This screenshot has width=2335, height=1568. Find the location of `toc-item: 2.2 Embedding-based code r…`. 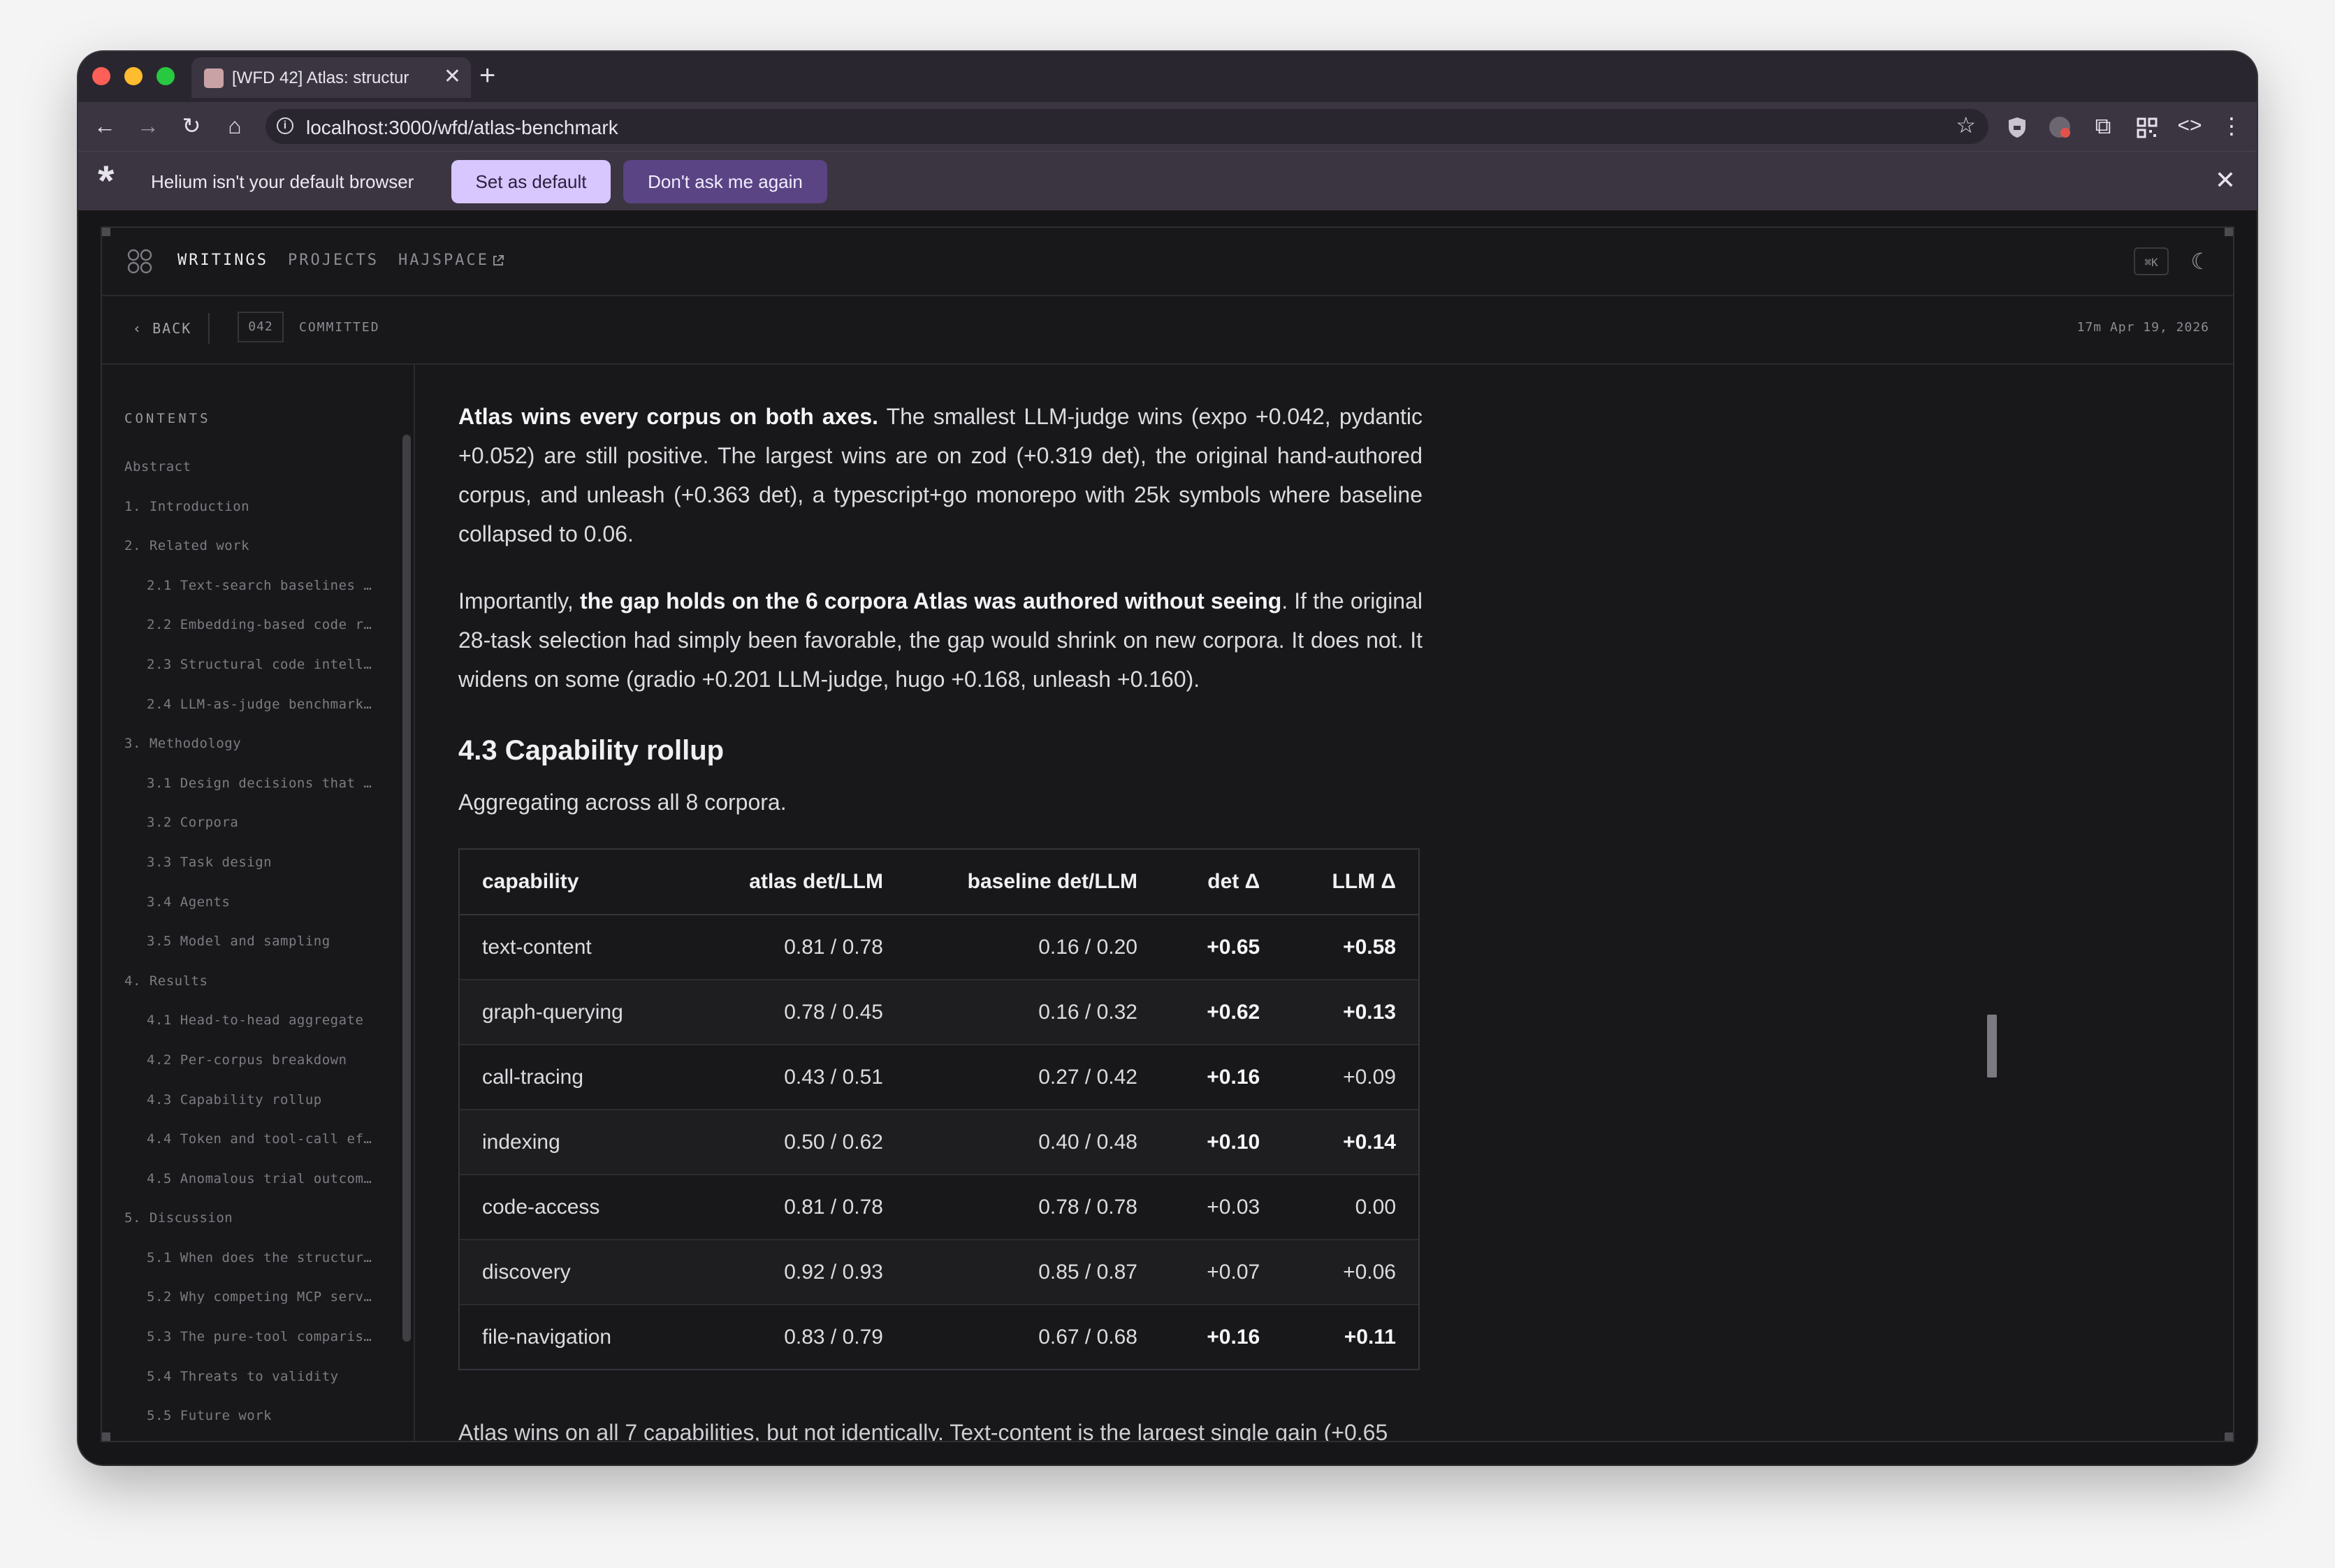

toc-item: 2.2 Embedding-based code r… is located at coordinates (250, 625).